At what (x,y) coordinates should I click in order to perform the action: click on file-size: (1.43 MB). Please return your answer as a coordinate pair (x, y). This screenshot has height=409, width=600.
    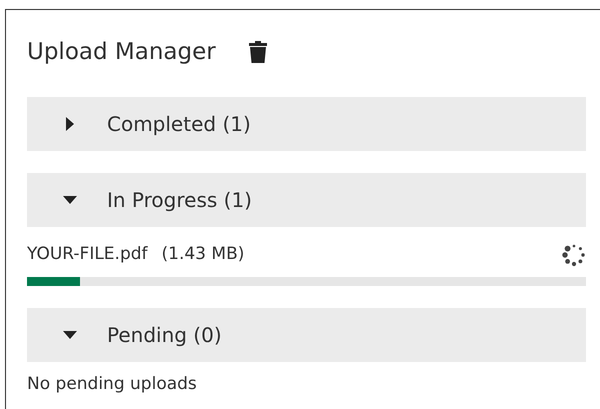
    Looking at the image, I should click on (203, 254).